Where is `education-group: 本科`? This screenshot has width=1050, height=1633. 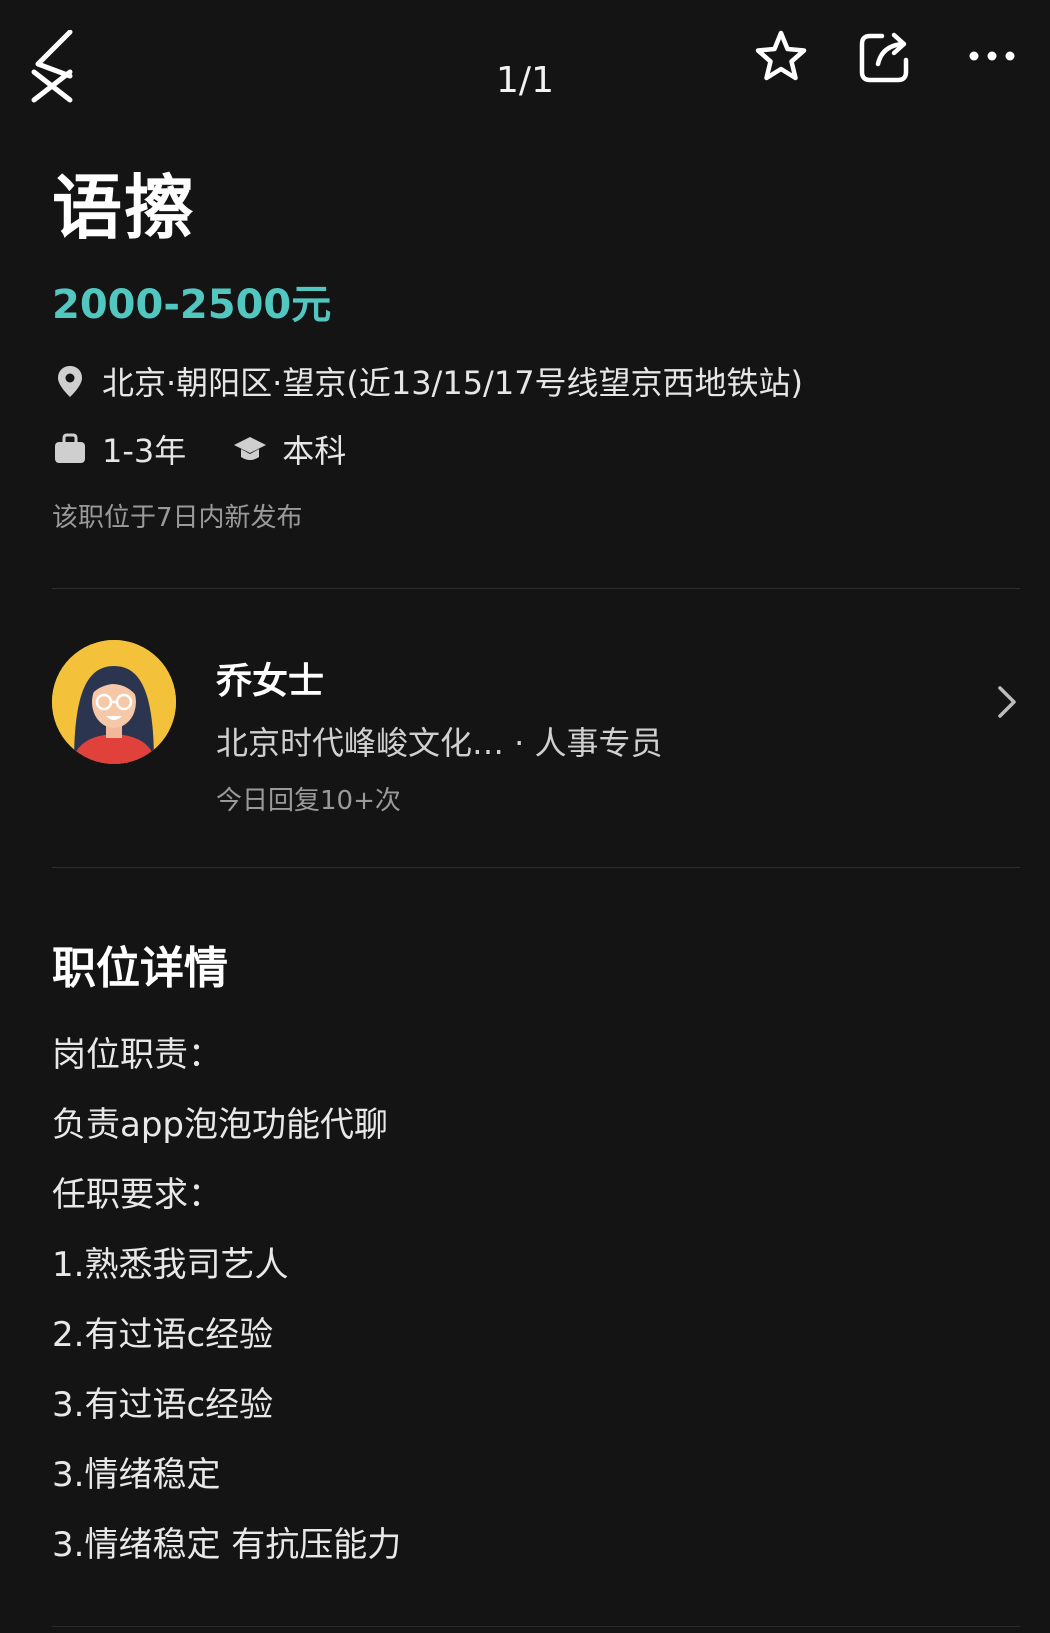 education-group: 本科 is located at coordinates (289, 449).